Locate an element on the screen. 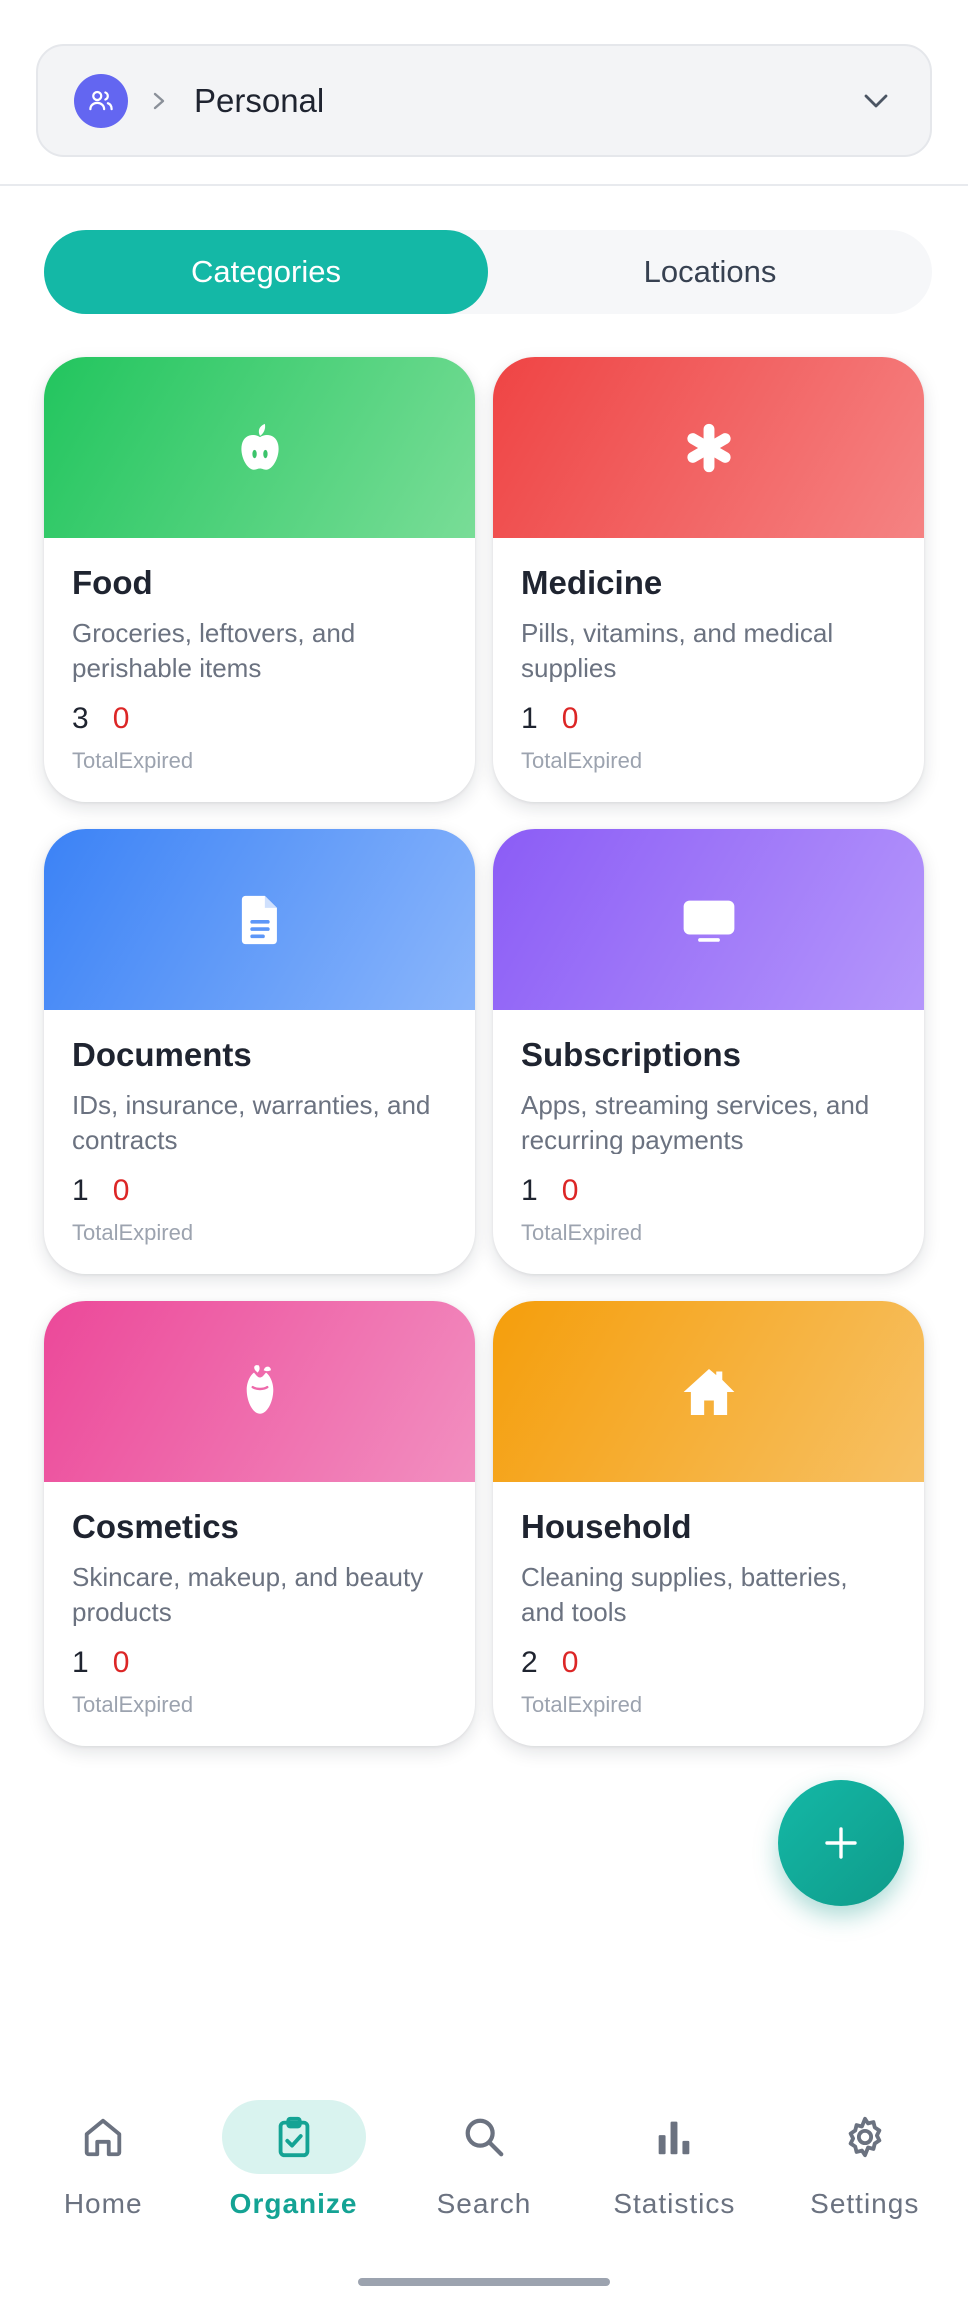  rose-icon is located at coordinates (259, 1389).